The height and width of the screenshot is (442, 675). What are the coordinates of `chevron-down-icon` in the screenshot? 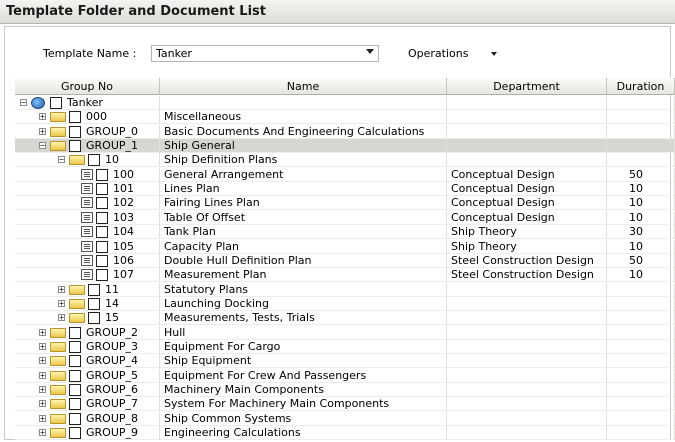 It's located at (370, 51).